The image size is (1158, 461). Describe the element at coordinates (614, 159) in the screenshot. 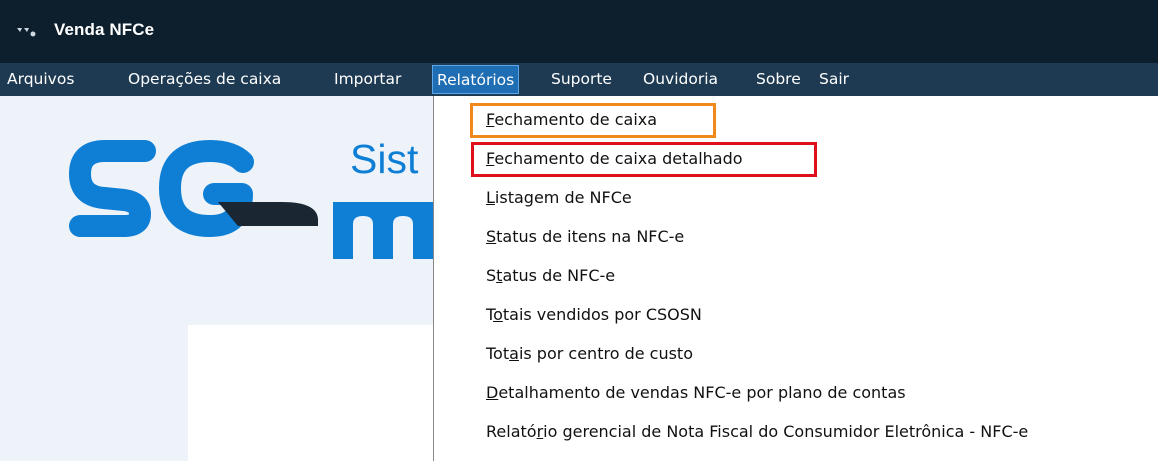

I see `menu-item-fechamento-de-caixa-detalhado: Fechamento de caixa detalhado` at that location.